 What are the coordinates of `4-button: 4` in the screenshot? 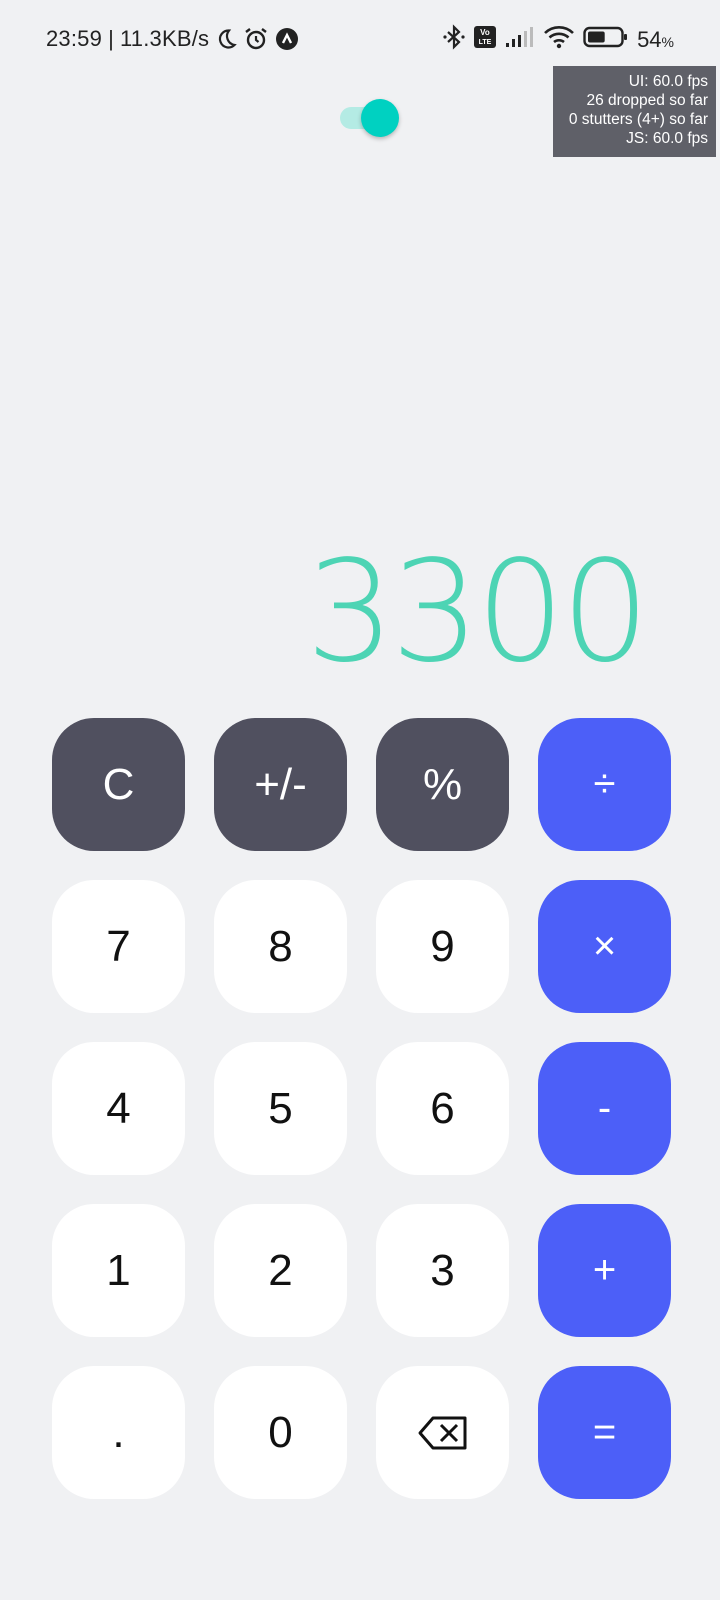 It's located at (118, 1108).